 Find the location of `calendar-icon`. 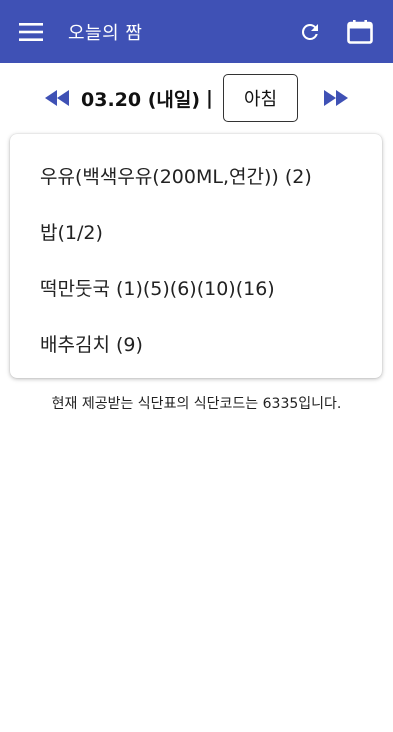

calendar-icon is located at coordinates (360, 31).